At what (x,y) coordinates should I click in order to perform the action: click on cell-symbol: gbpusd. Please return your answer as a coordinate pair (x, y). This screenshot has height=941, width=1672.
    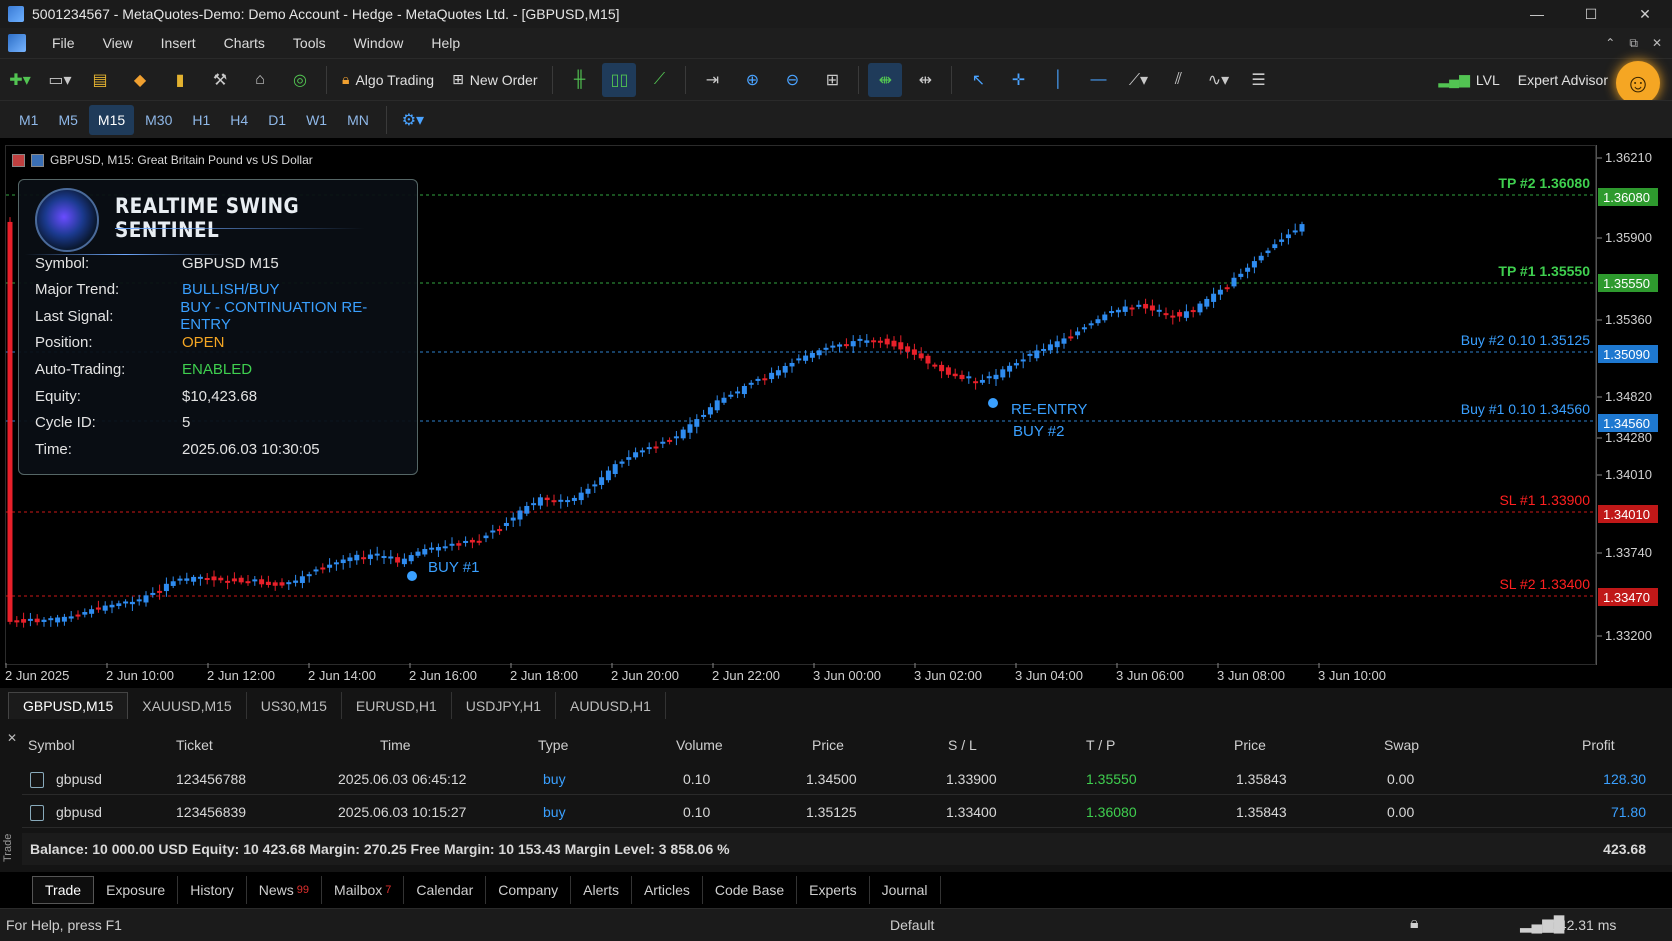
    Looking at the image, I should click on (79, 812).